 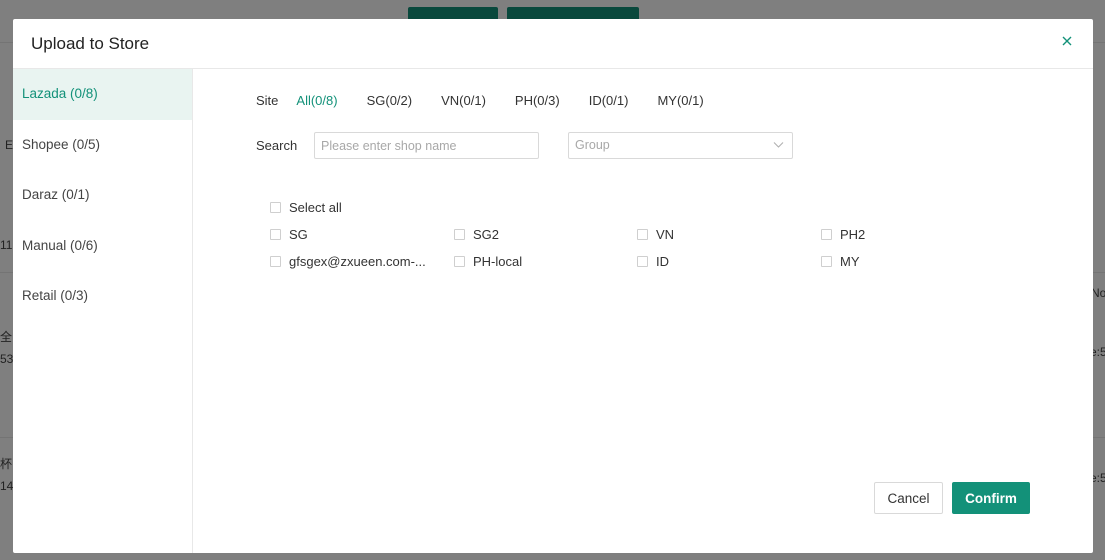 What do you see at coordinates (102, 296) in the screenshot?
I see `sidebar-item-retail: Retail (0/3)` at bounding box center [102, 296].